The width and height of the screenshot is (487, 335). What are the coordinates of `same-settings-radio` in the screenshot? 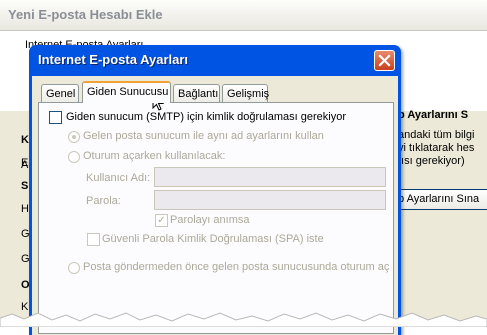 It's located at (74, 137).